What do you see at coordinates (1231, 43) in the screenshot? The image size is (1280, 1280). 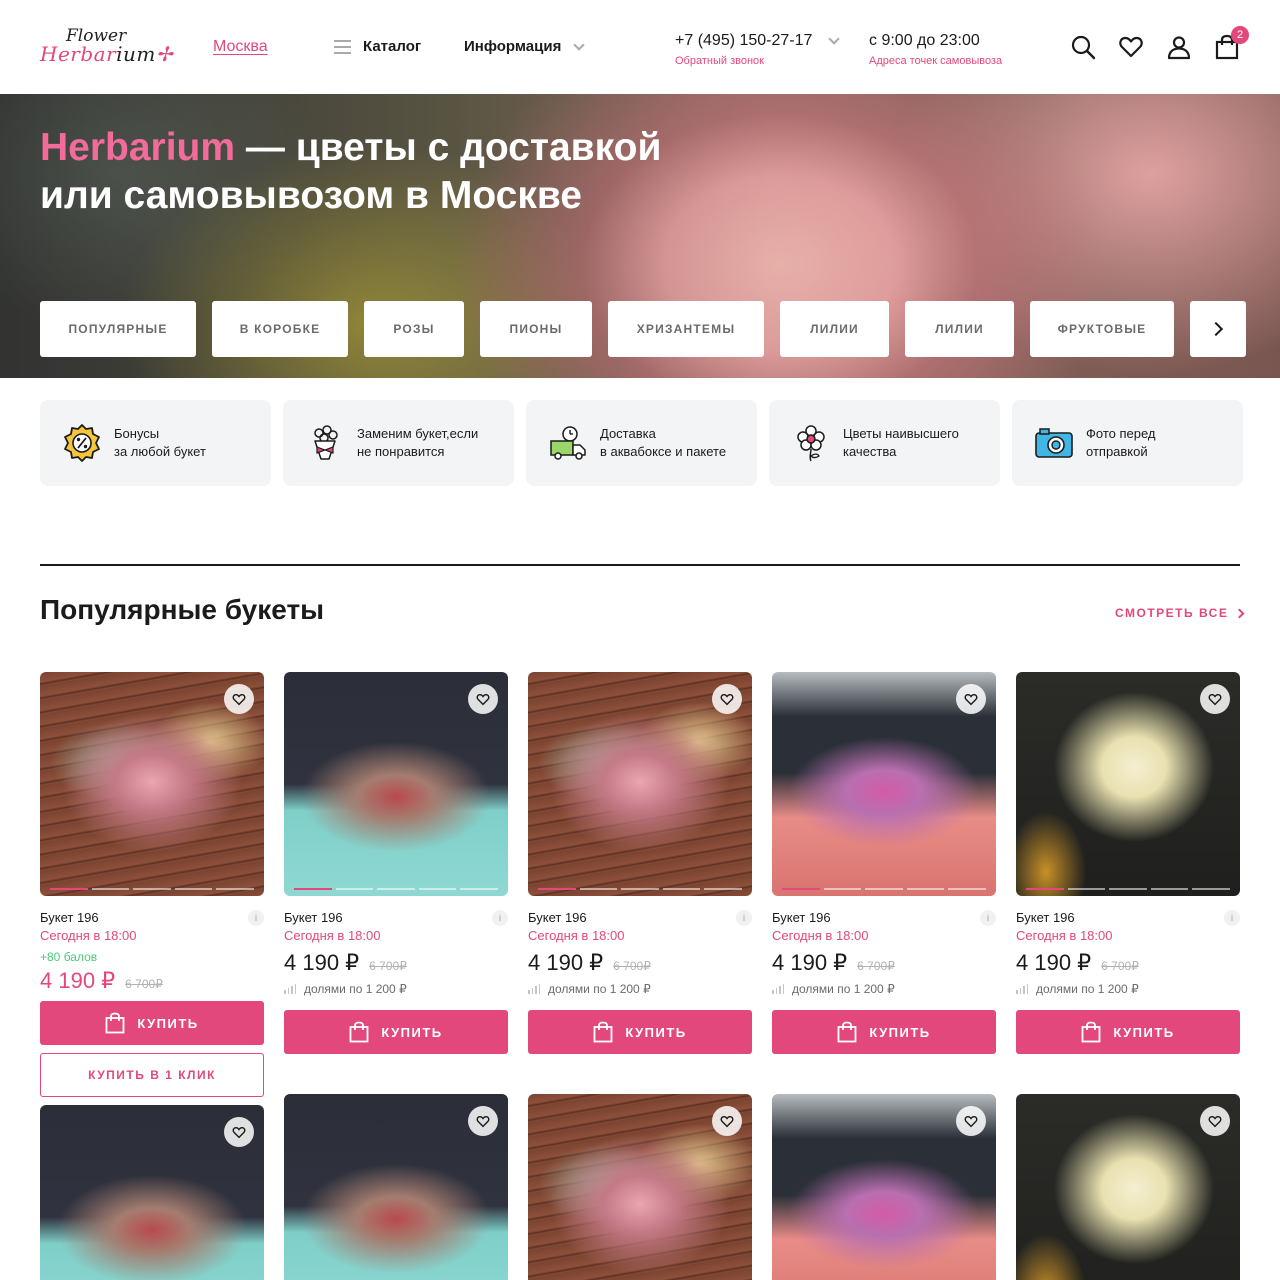 I see `cart-icon: 2` at bounding box center [1231, 43].